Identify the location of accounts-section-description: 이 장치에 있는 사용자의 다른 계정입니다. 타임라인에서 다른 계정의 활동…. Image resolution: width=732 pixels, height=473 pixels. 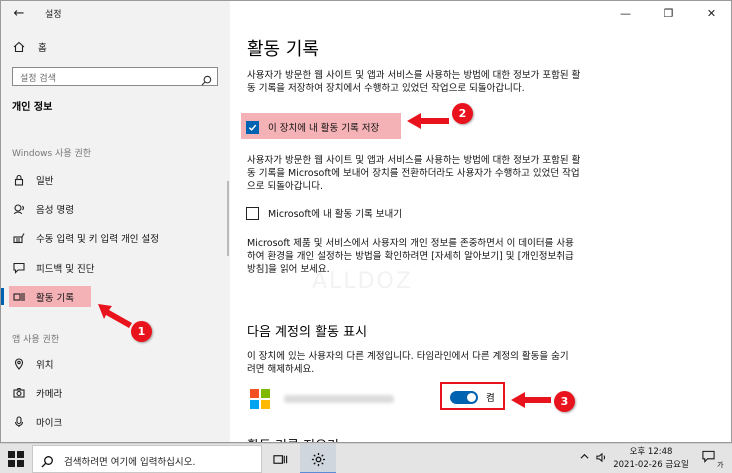
(408, 363).